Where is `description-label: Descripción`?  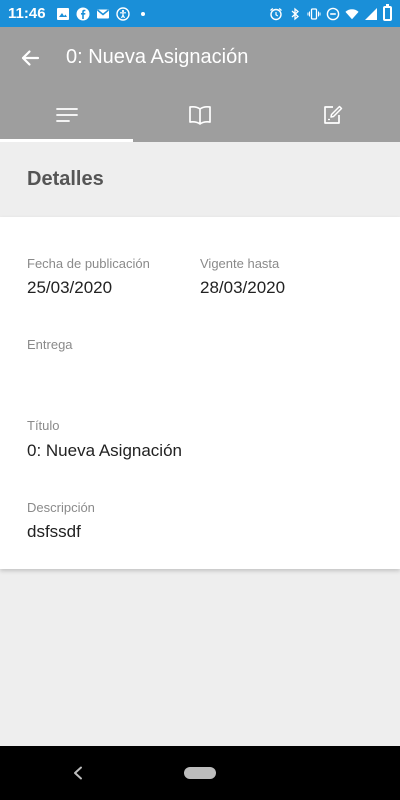
description-label: Descripción is located at coordinates (61, 507).